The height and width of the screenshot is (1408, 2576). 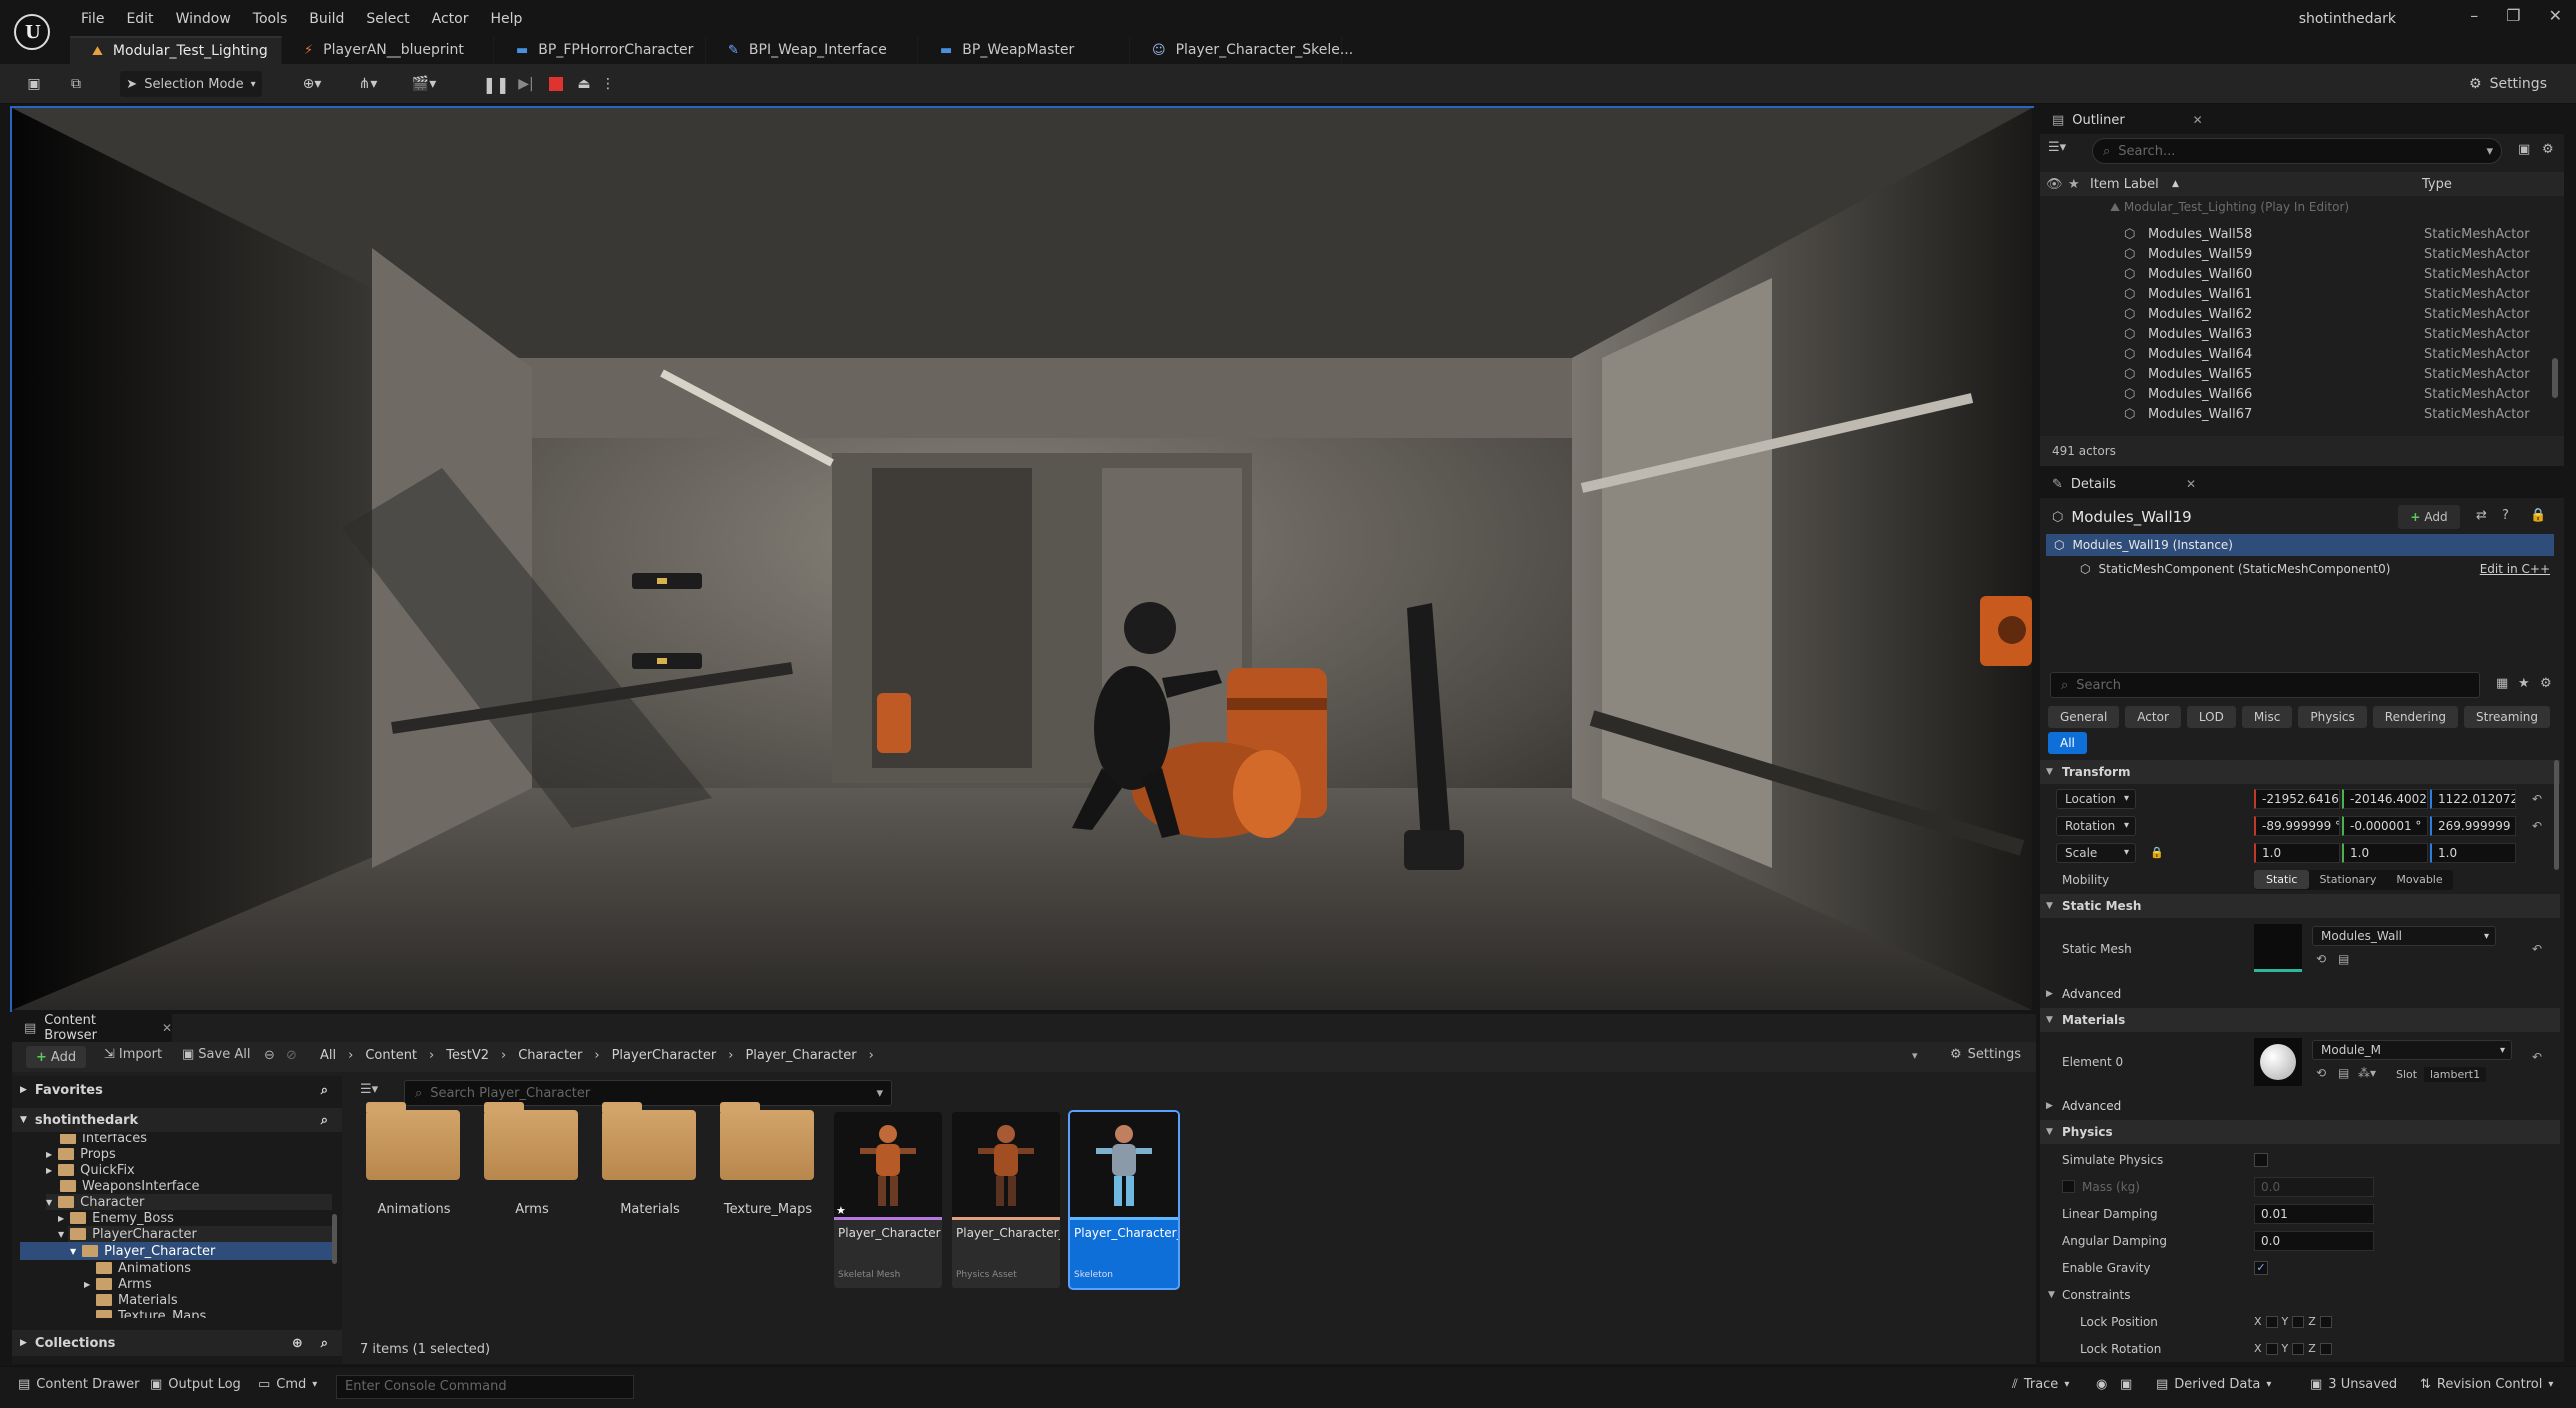 What do you see at coordinates (177, 1090) in the screenshot?
I see `favorites-header: ▶ Favorites ⌕` at bounding box center [177, 1090].